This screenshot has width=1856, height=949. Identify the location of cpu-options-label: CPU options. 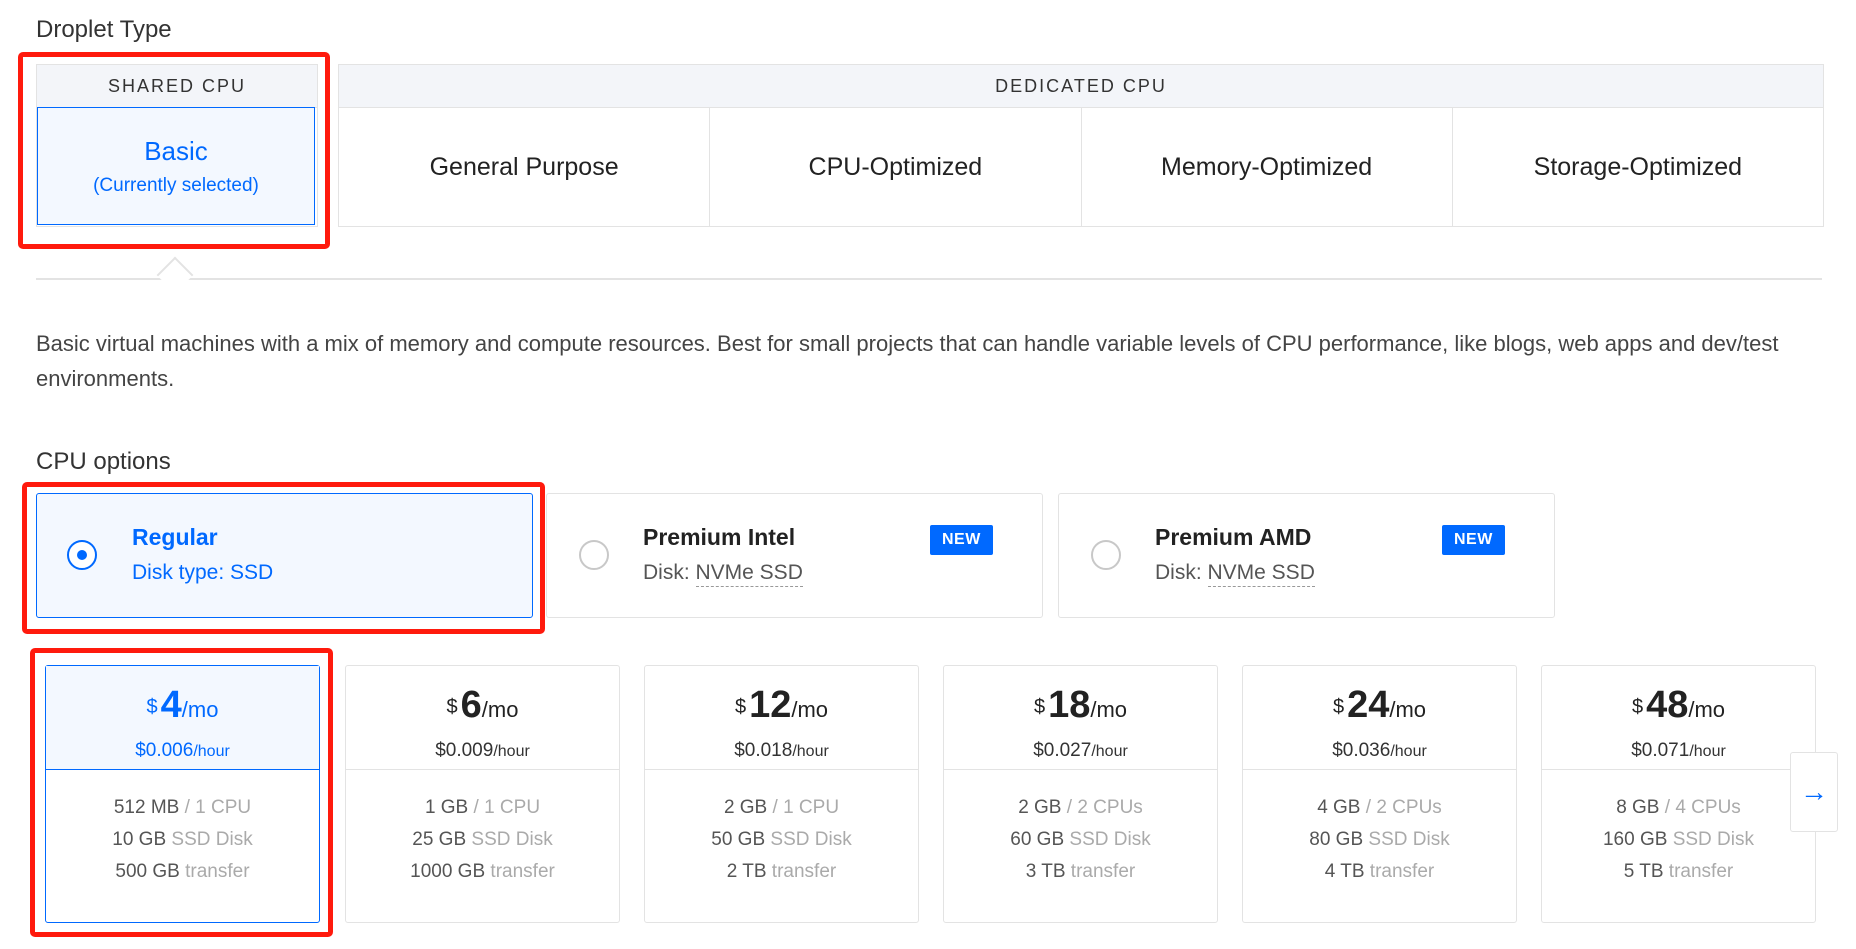
(103, 461).